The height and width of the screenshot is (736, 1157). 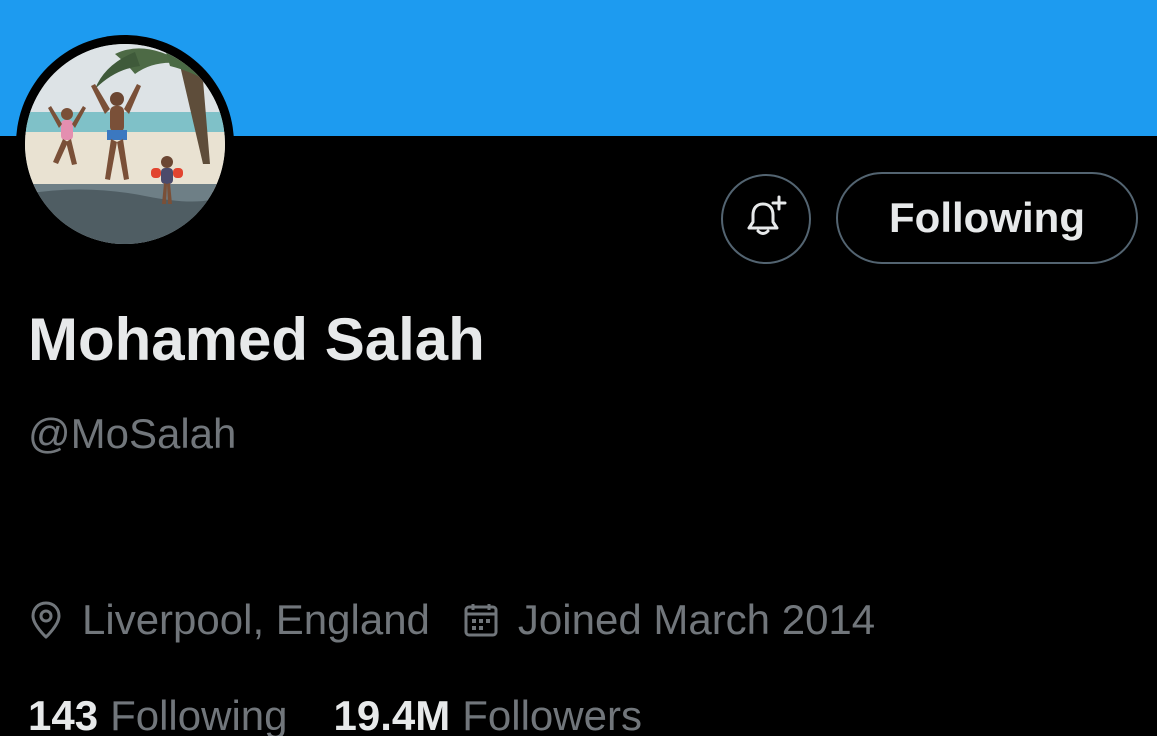 I want to click on avatar-ring, so click(x=125, y=144).